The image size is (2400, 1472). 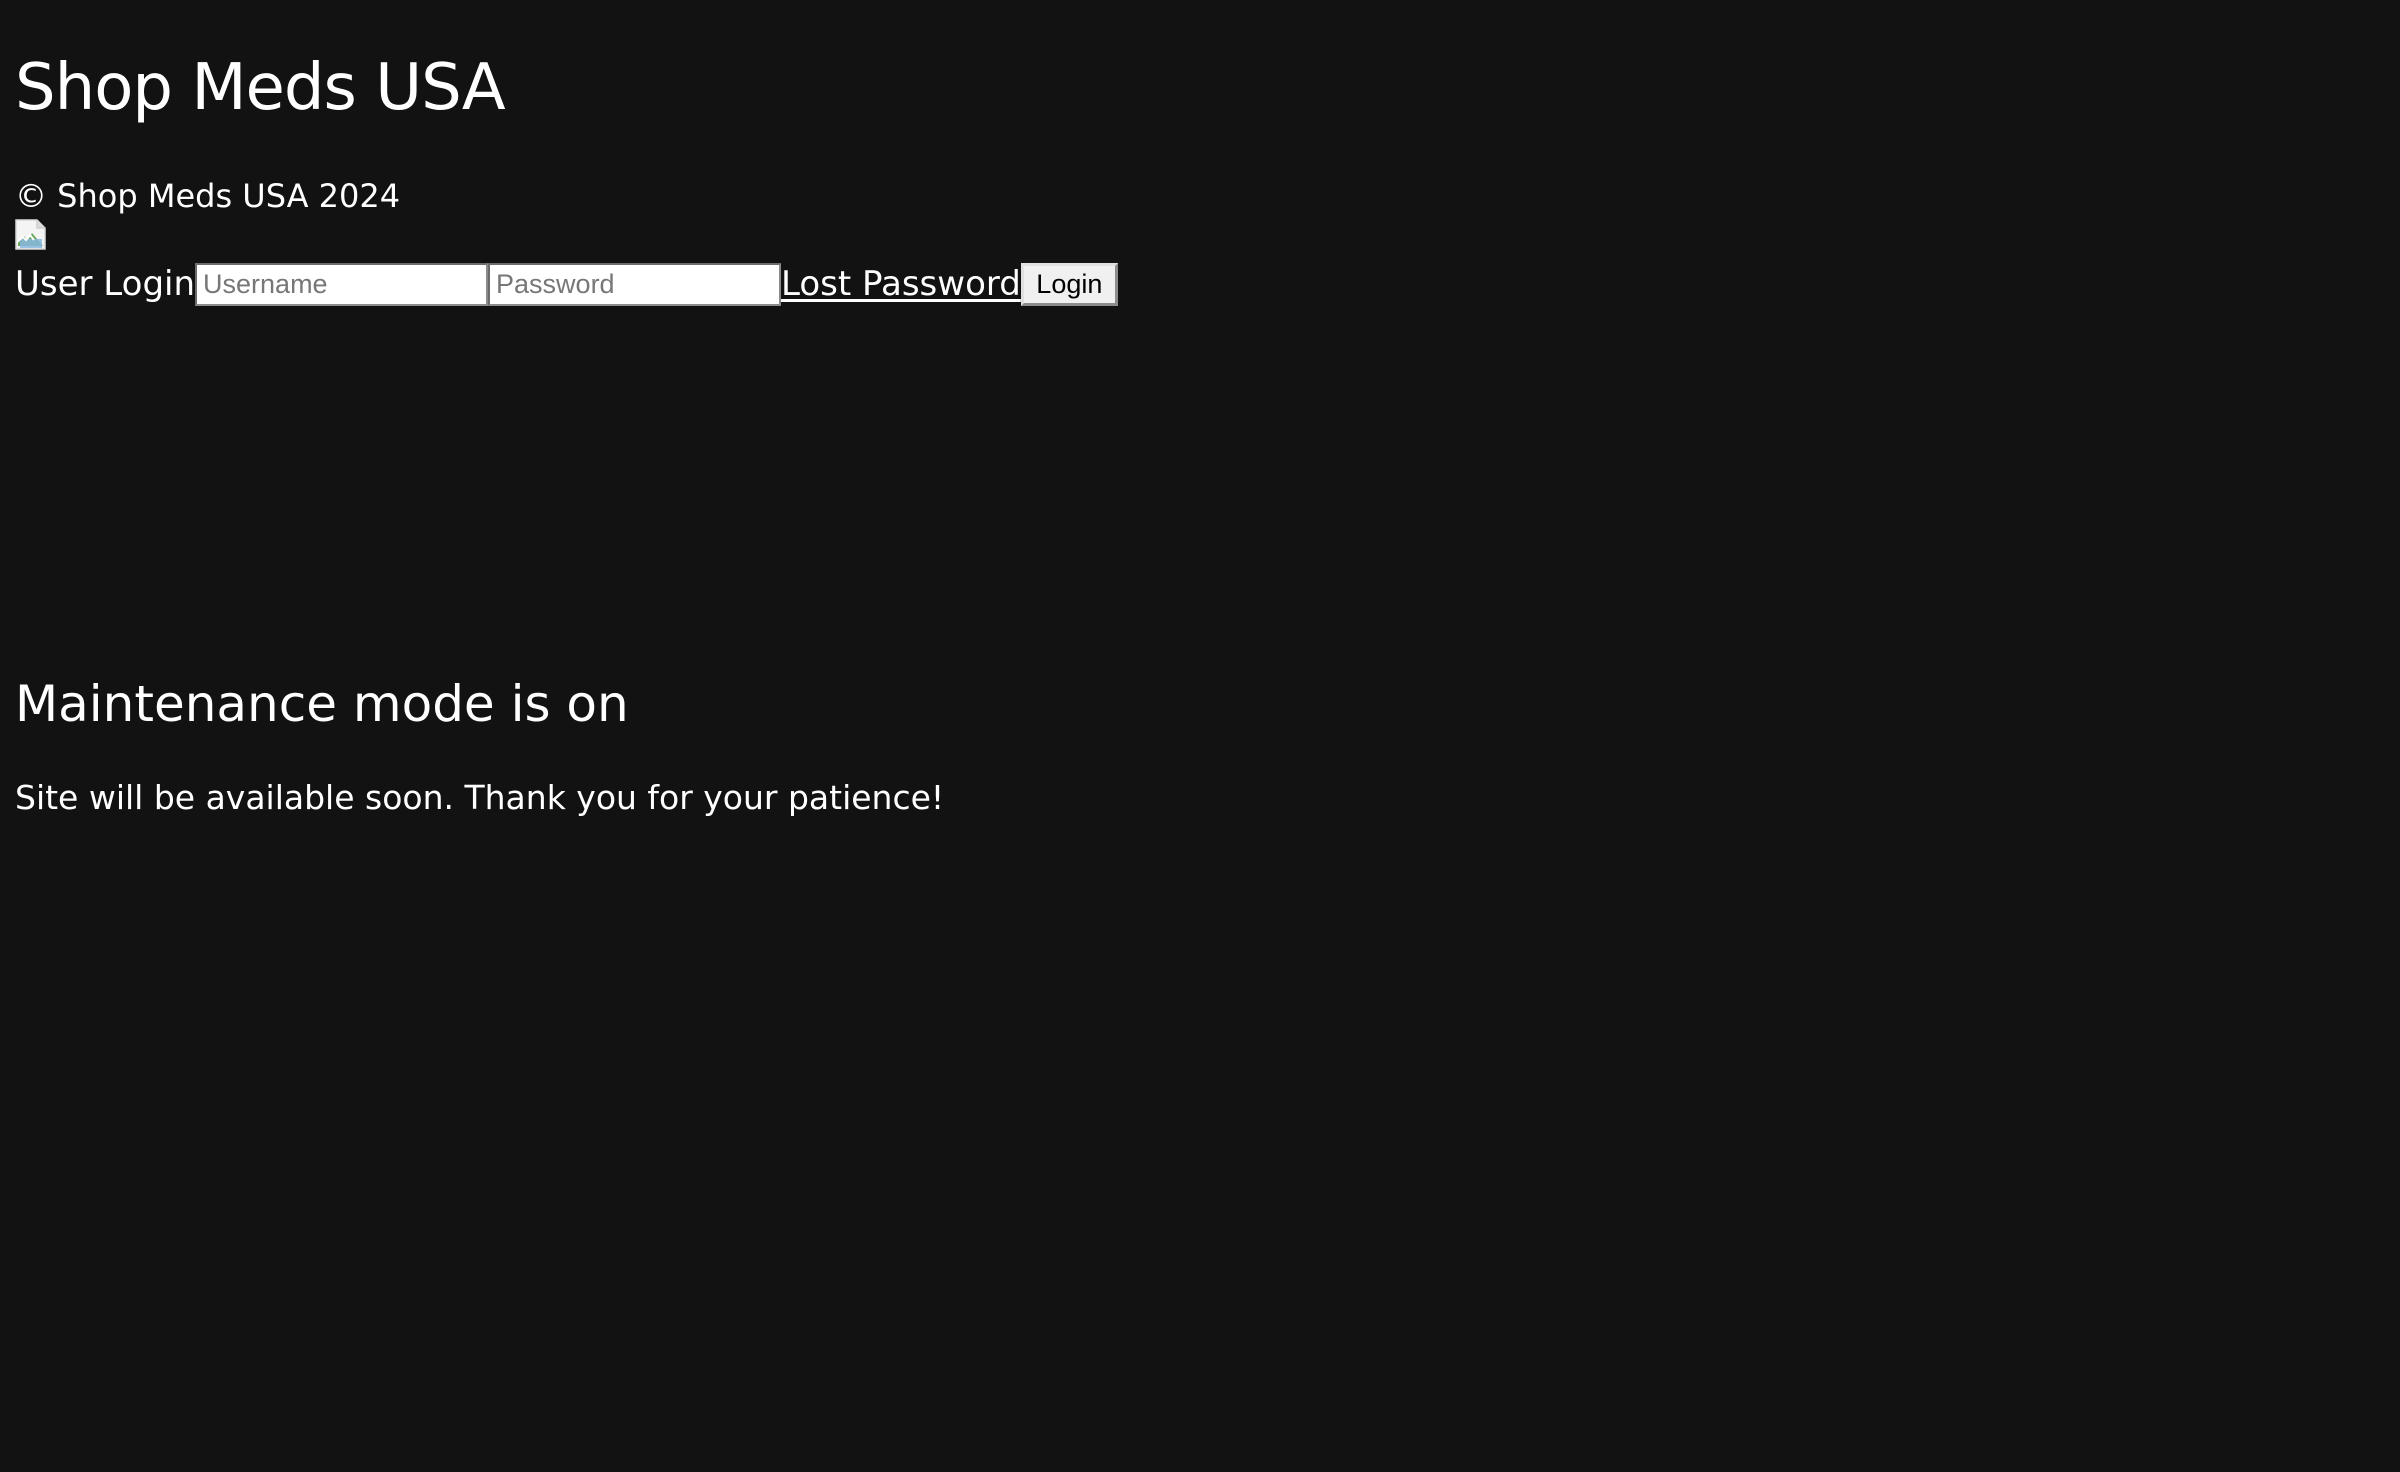 What do you see at coordinates (260, 88) in the screenshot?
I see `site-title: Shop Meds USA` at bounding box center [260, 88].